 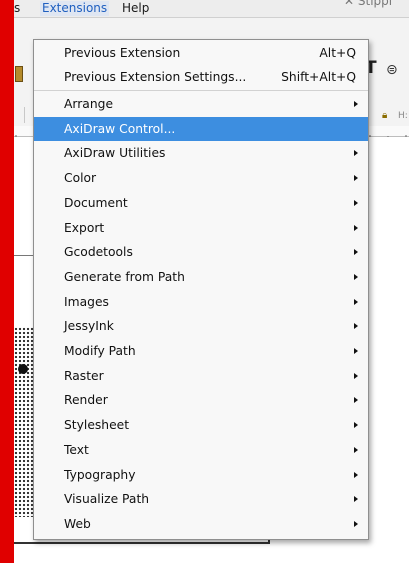 What do you see at coordinates (349, 4) in the screenshot?
I see `window-icon: ✕` at bounding box center [349, 4].